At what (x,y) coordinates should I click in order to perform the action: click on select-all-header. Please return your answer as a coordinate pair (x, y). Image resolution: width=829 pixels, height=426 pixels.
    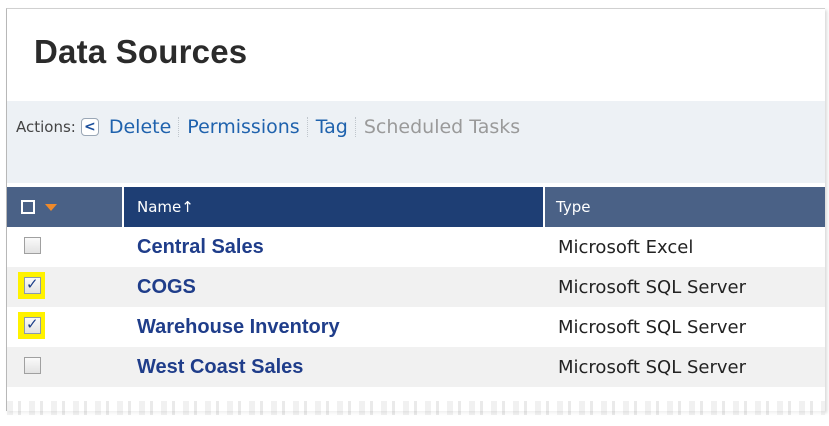
    Looking at the image, I should click on (64, 207).